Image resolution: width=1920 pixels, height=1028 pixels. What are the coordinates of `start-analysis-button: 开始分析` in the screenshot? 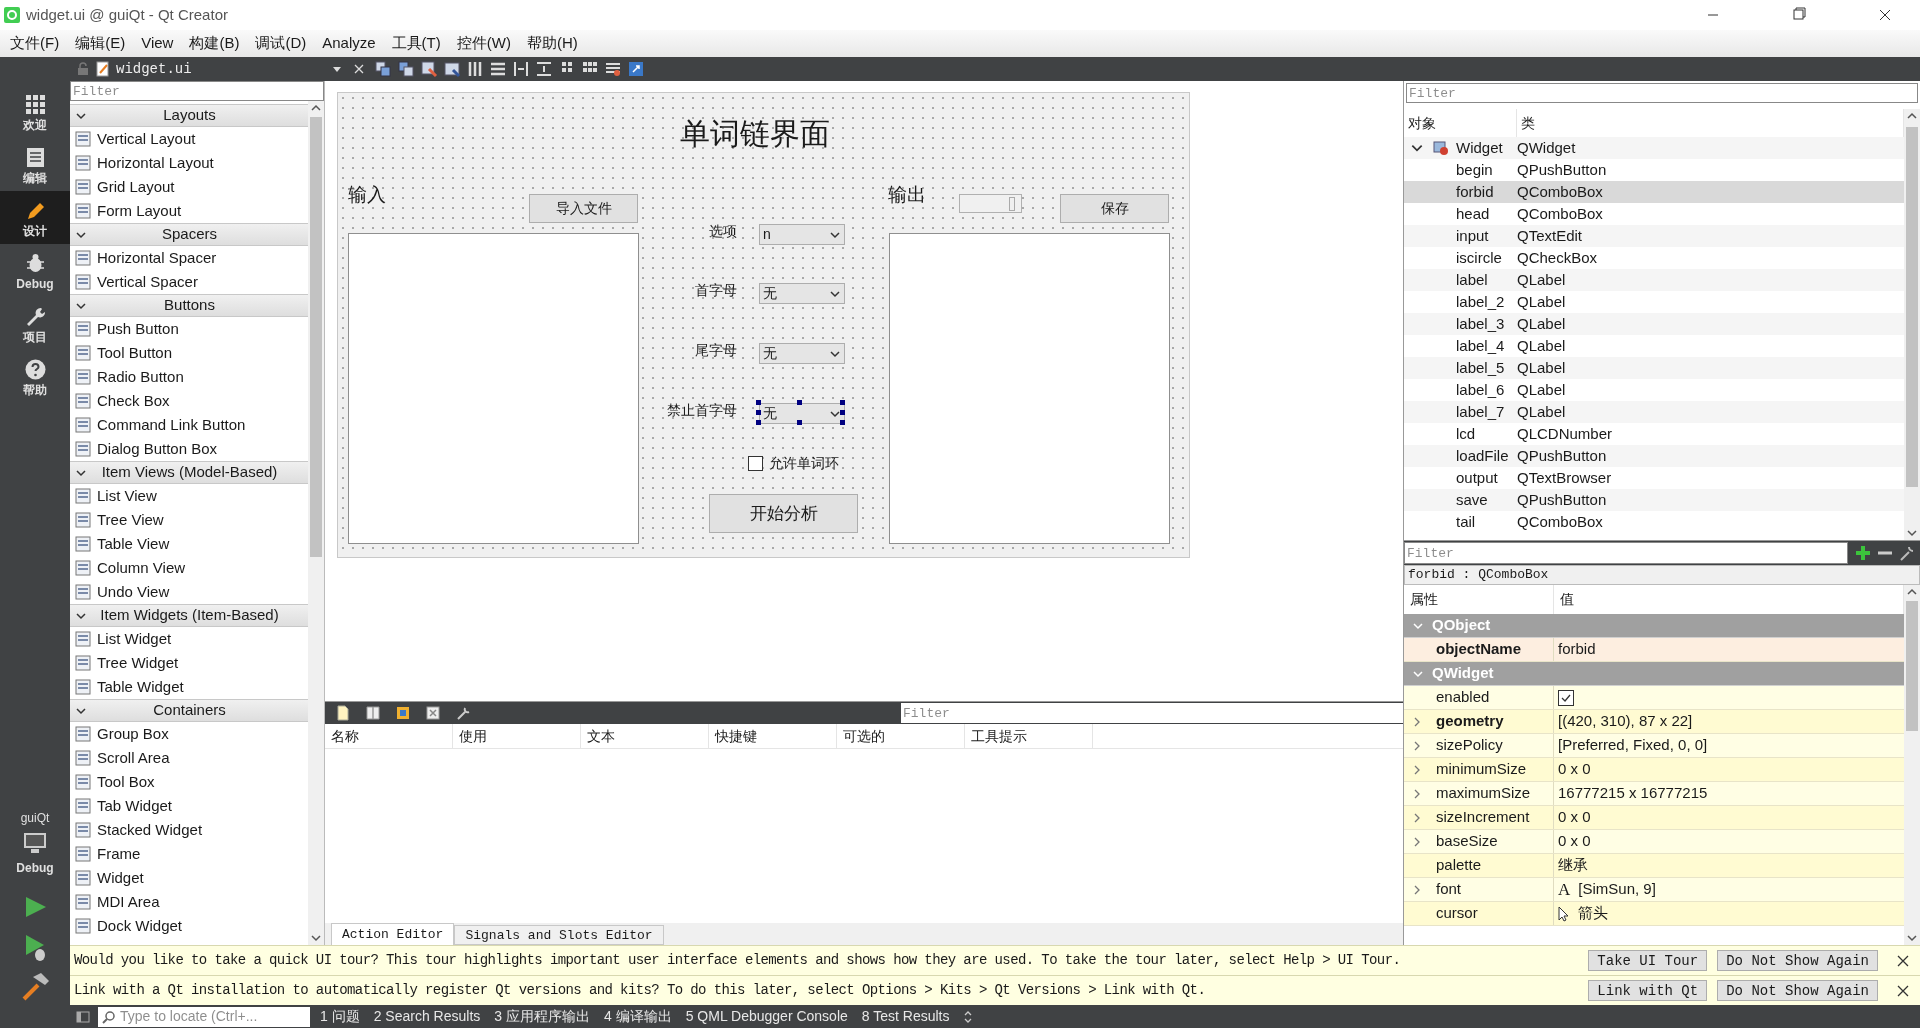 It's located at (783, 513).